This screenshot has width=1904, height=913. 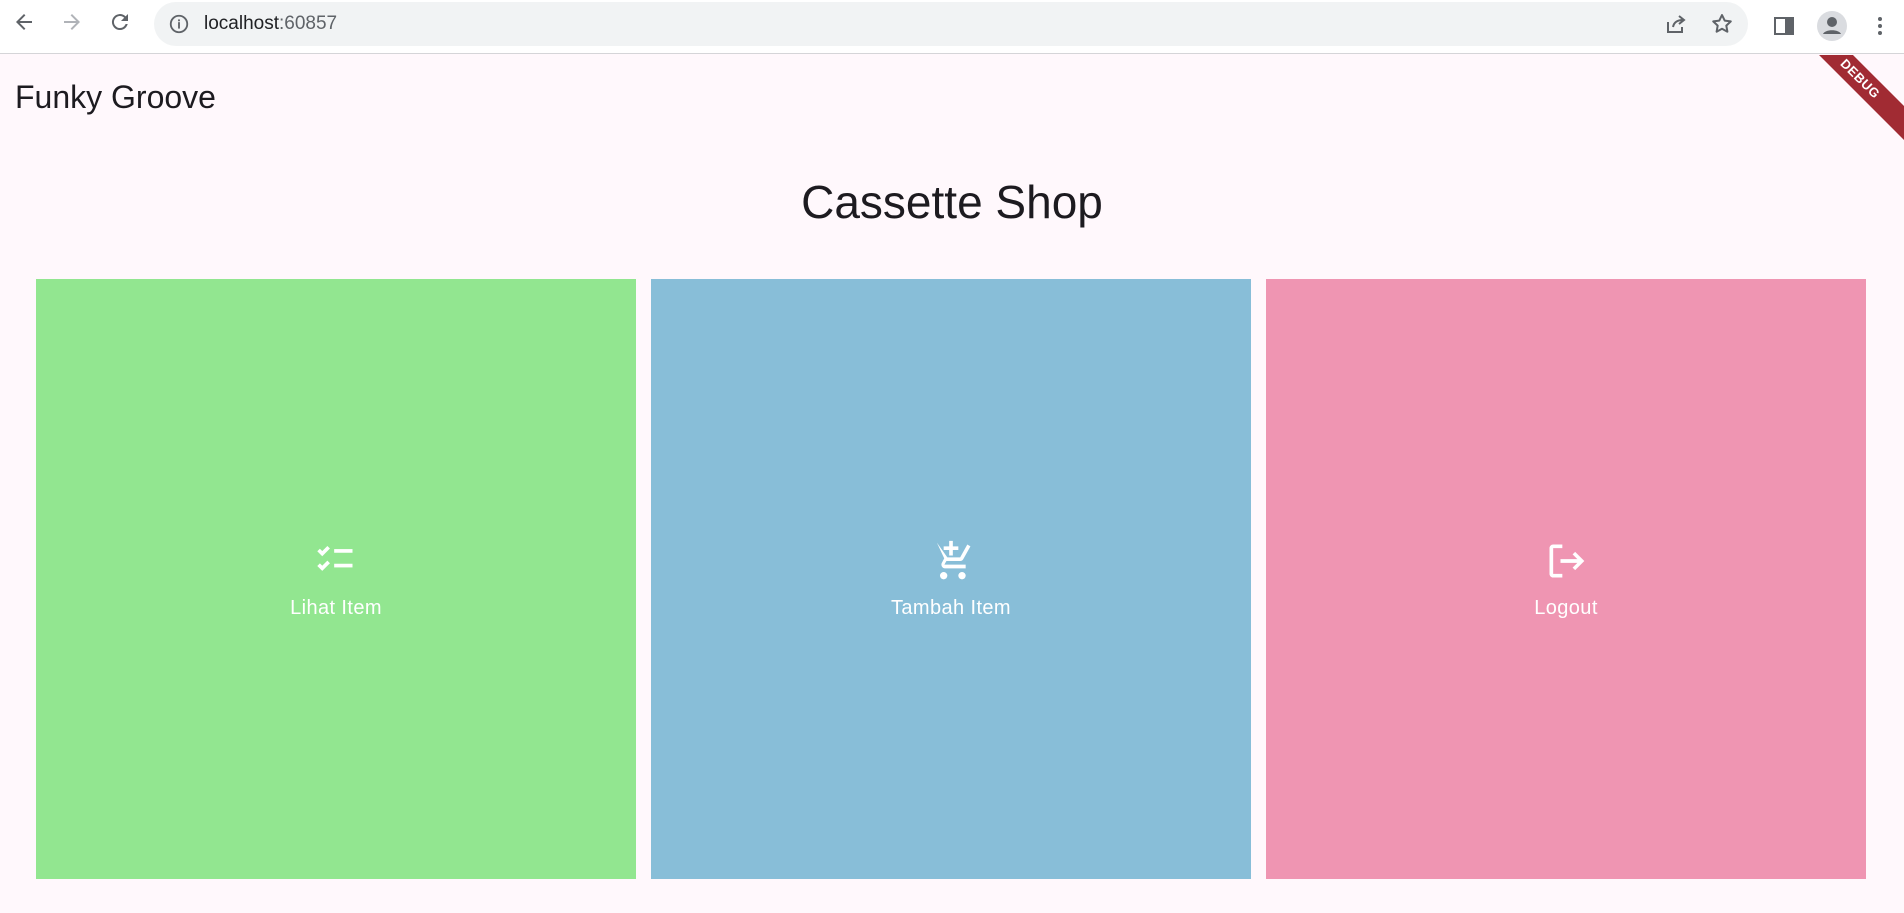 I want to click on menu-button, so click(x=1880, y=26).